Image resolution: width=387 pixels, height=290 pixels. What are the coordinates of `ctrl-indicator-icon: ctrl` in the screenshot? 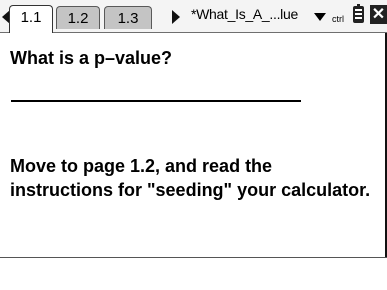 It's located at (338, 19).